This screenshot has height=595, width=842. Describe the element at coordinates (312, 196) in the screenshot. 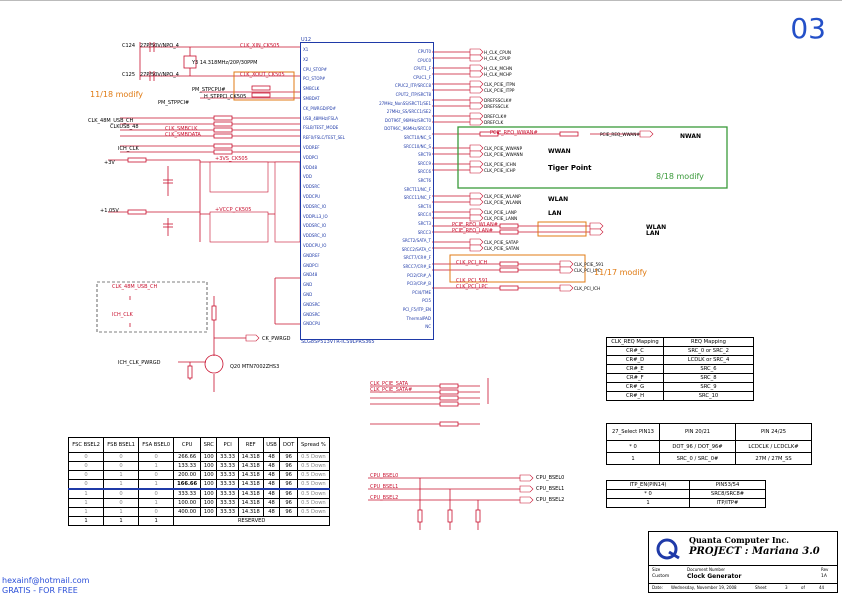

I see `chip-left-pin: VDDCPU` at that location.